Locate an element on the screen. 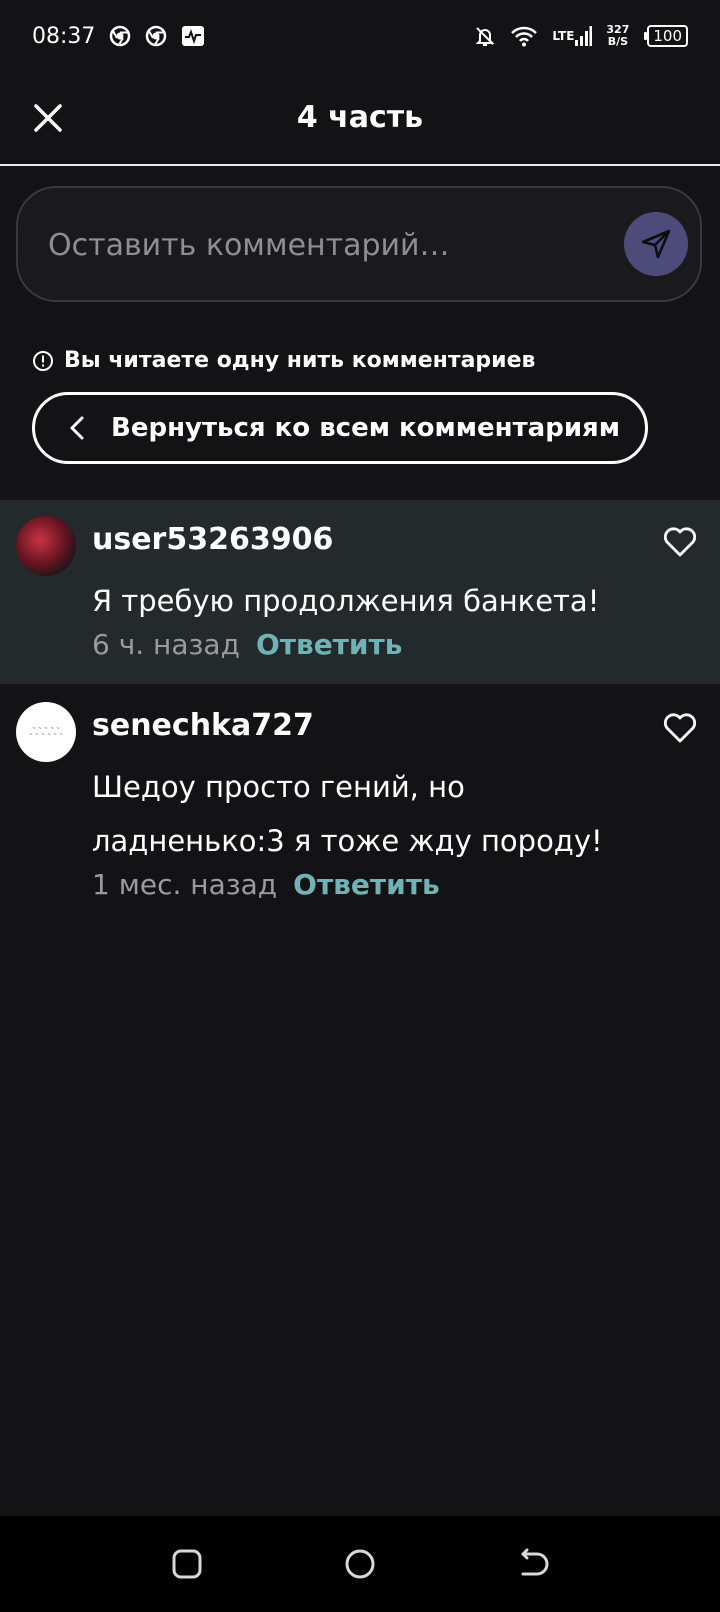 This screenshot has width=720, height=1612. comment-input-container is located at coordinates (359, 244).